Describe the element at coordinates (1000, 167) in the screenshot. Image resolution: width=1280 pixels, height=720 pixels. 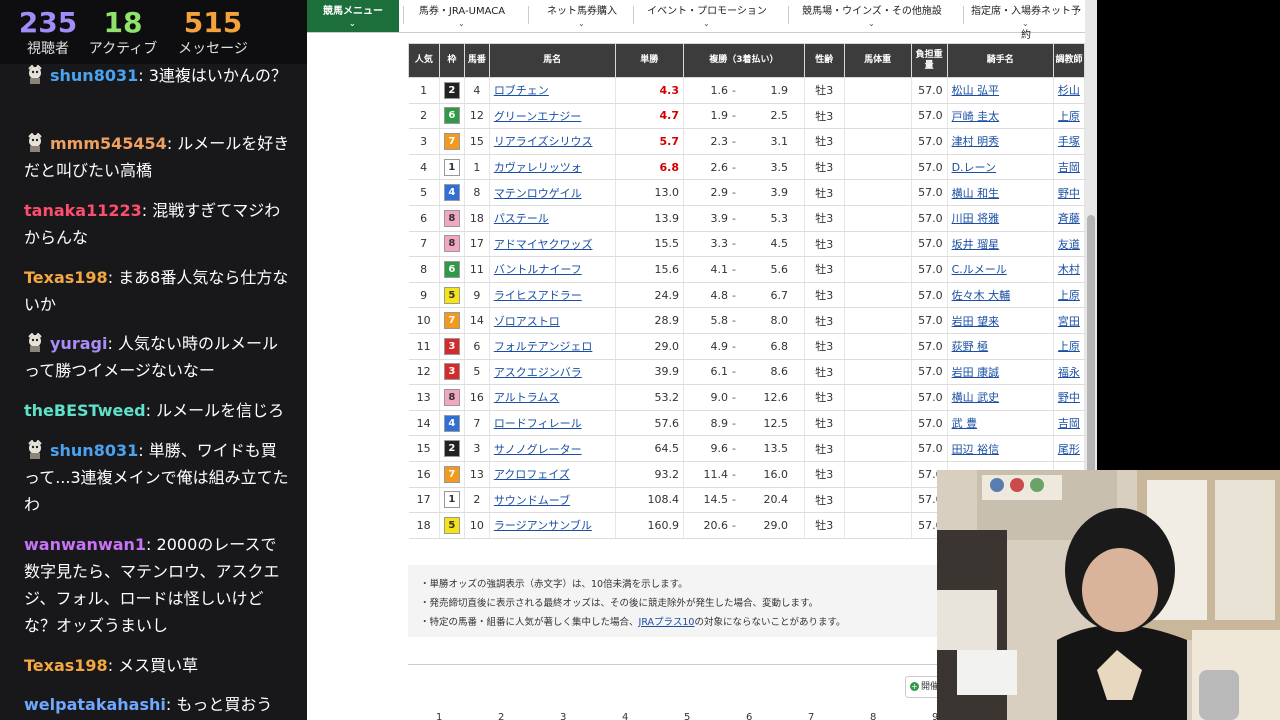
I see `jockey-link: D.レーン` at that location.